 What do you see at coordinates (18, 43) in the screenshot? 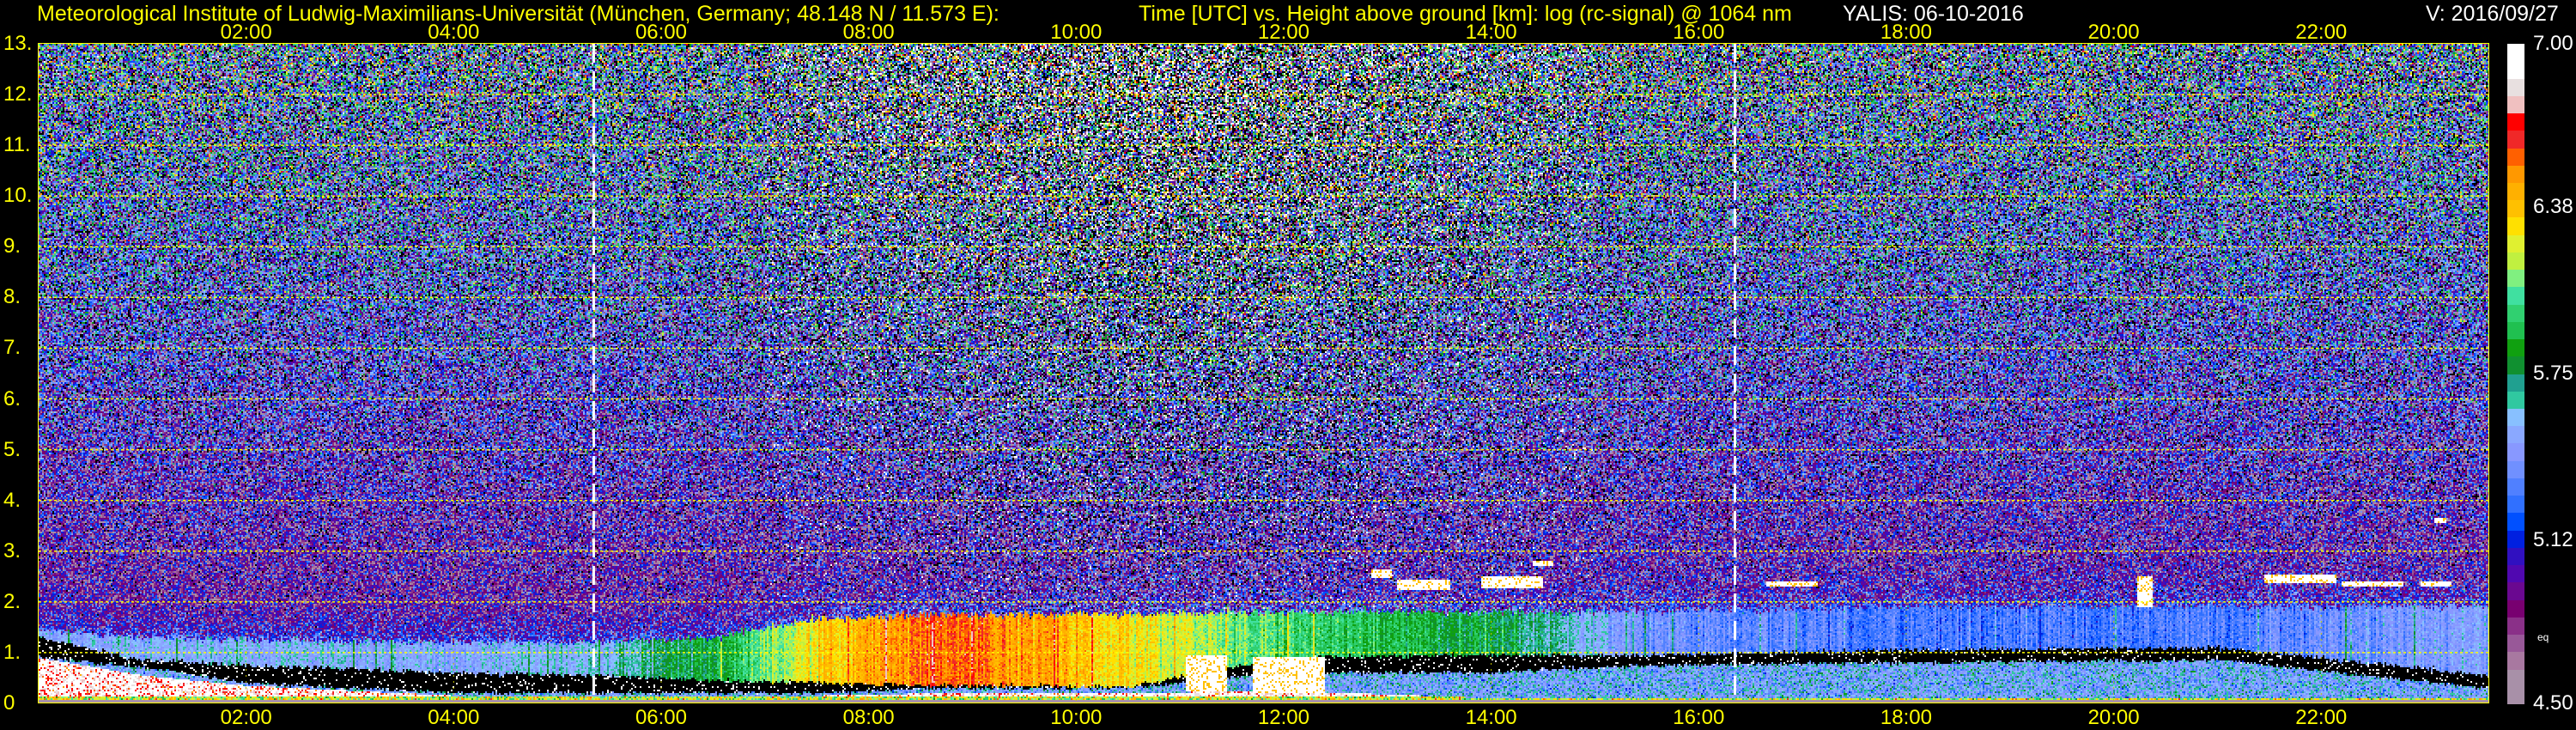
I see `y-tick: 13.` at bounding box center [18, 43].